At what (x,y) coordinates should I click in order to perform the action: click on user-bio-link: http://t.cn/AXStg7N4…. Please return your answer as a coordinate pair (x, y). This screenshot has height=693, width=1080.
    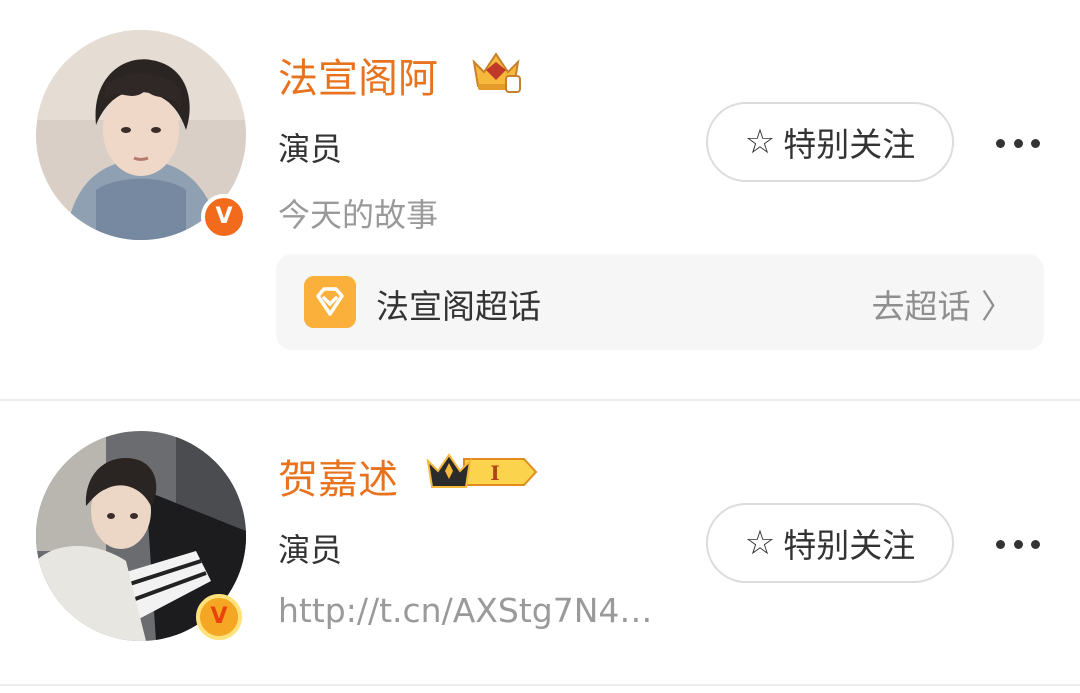
    Looking at the image, I should click on (465, 610).